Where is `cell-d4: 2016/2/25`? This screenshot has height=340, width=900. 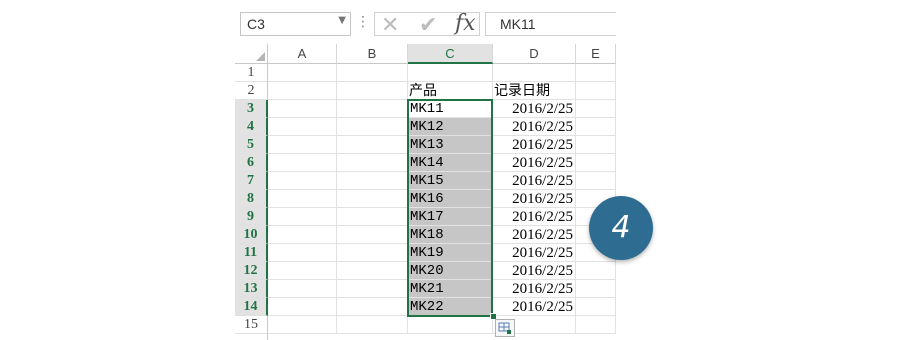 cell-d4: 2016/2/25 is located at coordinates (534, 127).